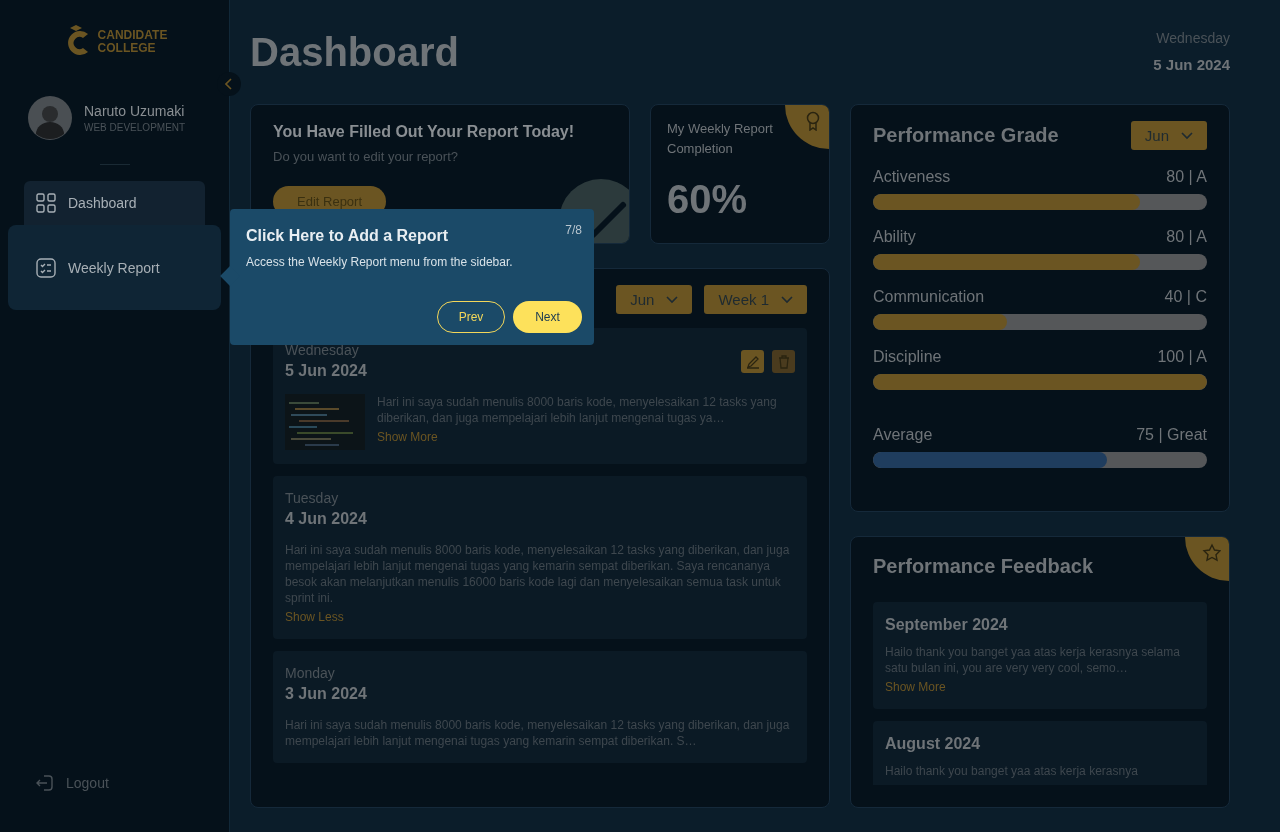 This screenshot has width=1280, height=832. What do you see at coordinates (46, 267) in the screenshot?
I see `checklist-icon` at bounding box center [46, 267].